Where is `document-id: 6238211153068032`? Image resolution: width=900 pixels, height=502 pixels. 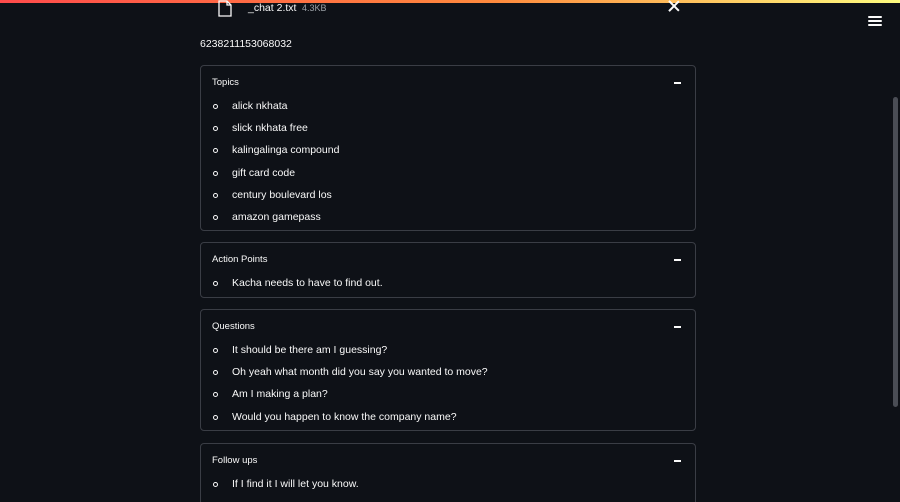 document-id: 6238211153068032 is located at coordinates (246, 44).